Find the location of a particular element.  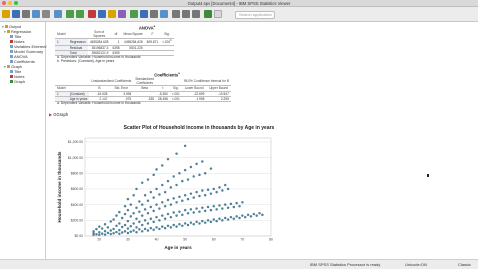

search-input: Search application is located at coordinates (255, 15).